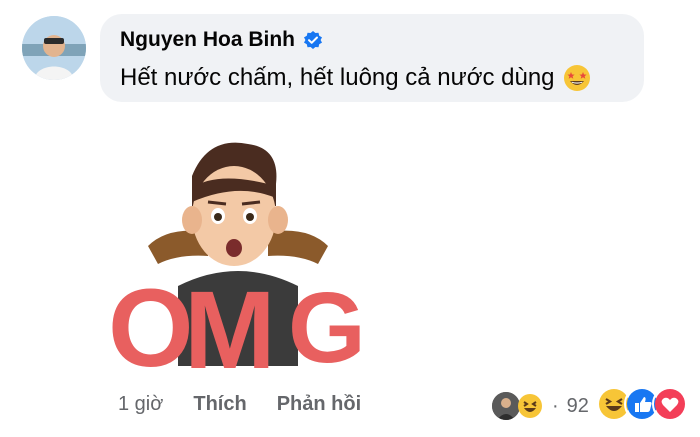 The image size is (700, 437). I want to click on omg-letter-m: M, so click(230, 327).